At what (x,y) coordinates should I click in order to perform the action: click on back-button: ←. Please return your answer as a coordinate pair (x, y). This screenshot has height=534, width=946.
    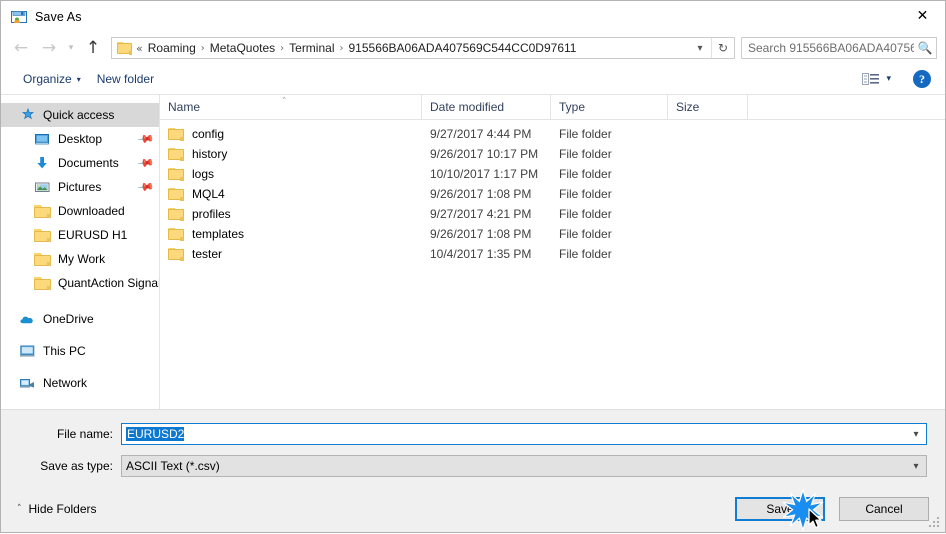
    Looking at the image, I should click on (21, 48).